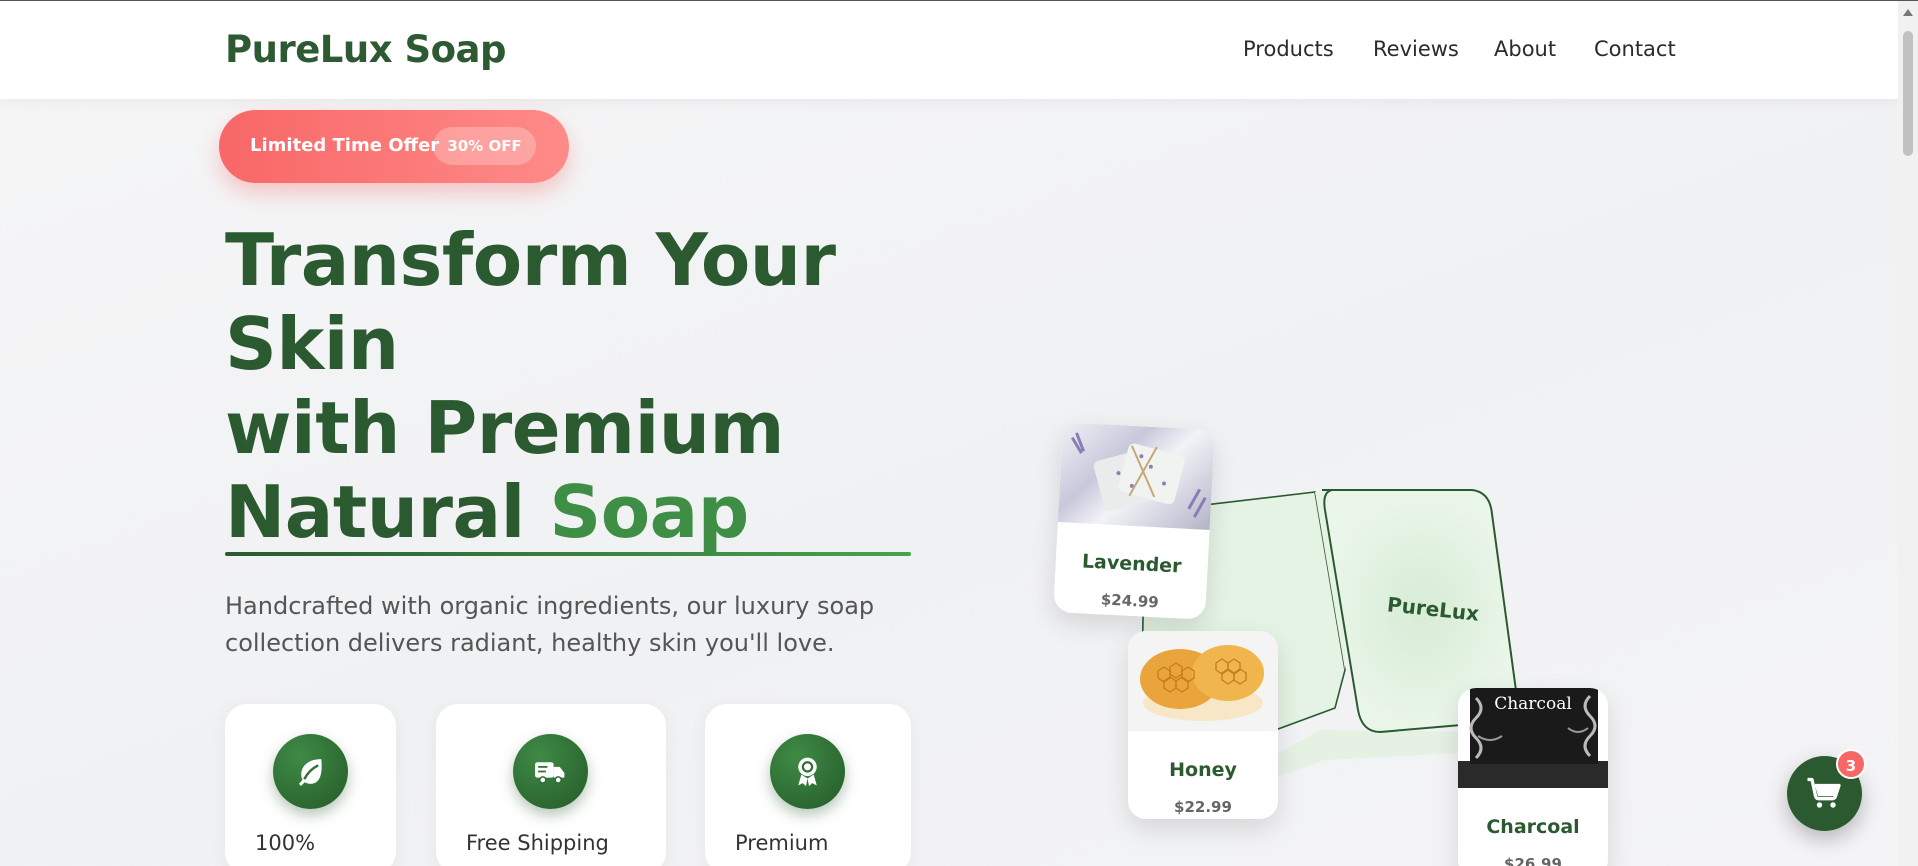 The height and width of the screenshot is (866, 1918). Describe the element at coordinates (1132, 564) in the screenshot. I see `product-name-lavender: Lavender` at that location.